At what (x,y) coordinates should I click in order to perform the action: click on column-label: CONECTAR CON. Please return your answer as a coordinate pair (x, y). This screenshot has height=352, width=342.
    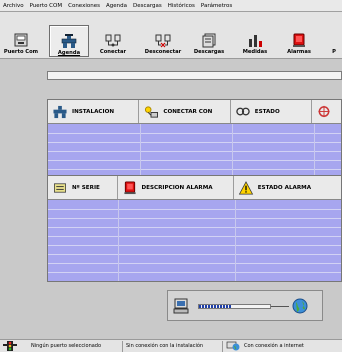
    Looking at the image, I should click on (188, 111).